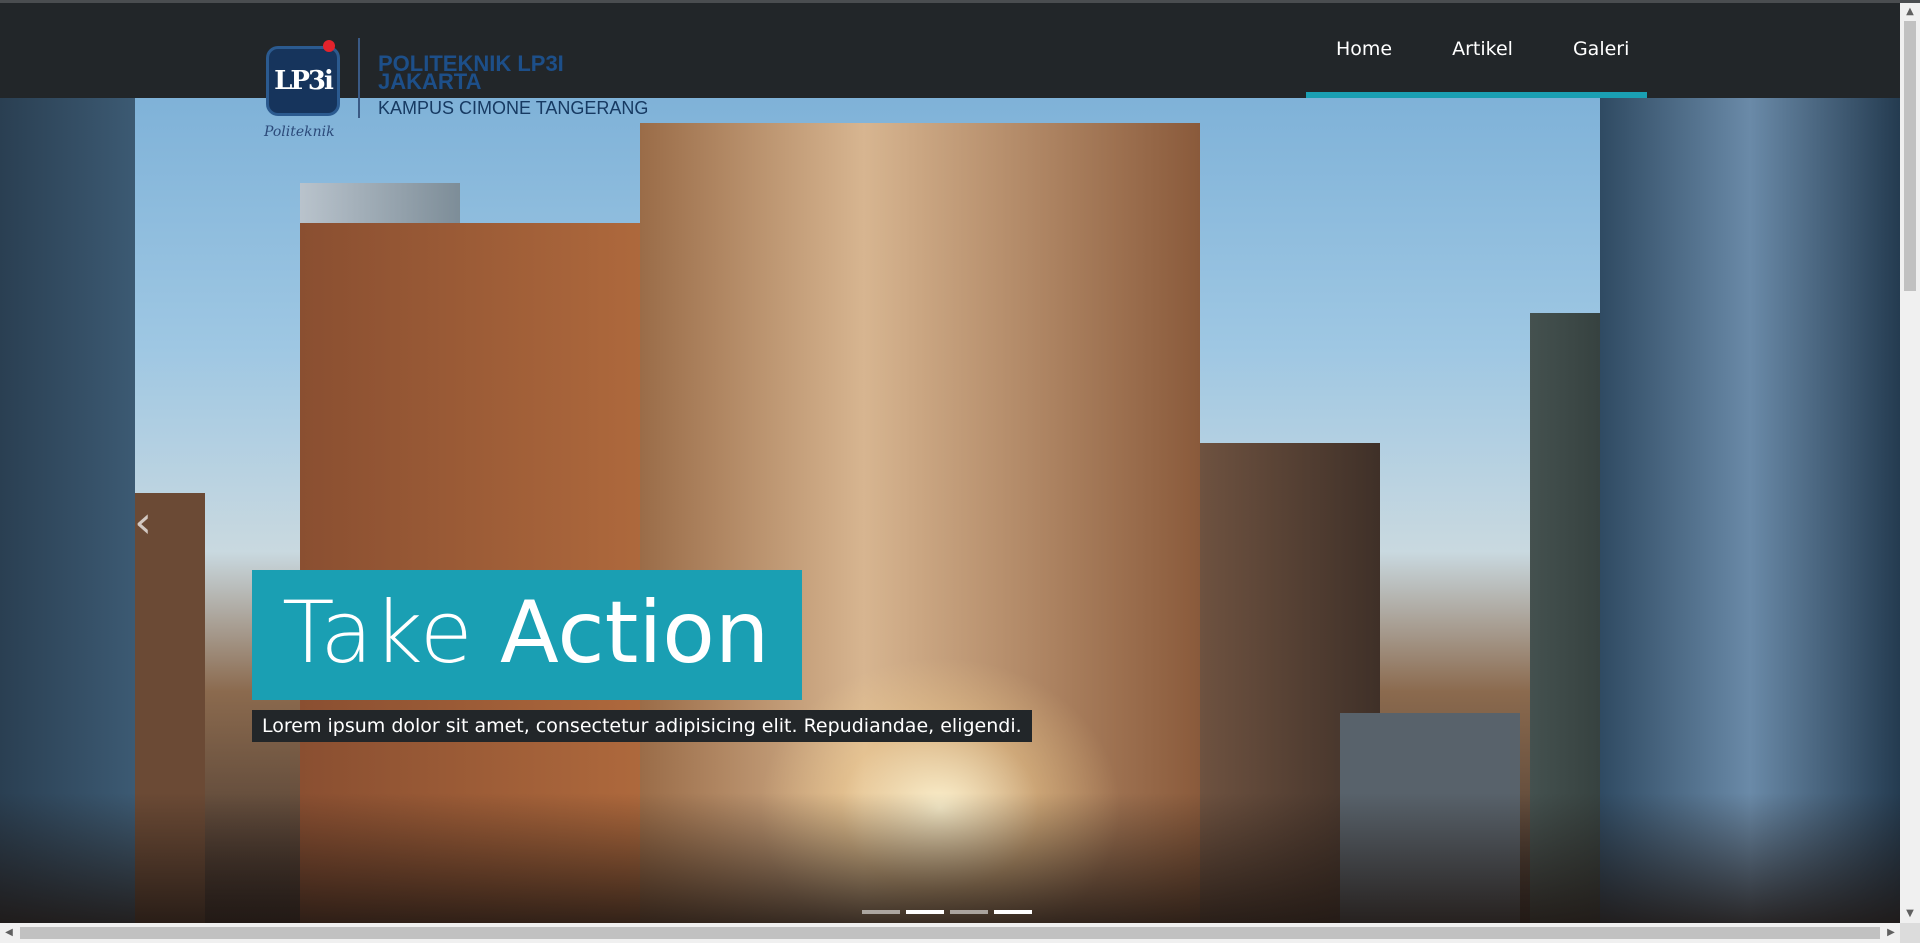 The width and height of the screenshot is (1920, 943). I want to click on arrow-up-icon: ▲, so click(1910, 12).